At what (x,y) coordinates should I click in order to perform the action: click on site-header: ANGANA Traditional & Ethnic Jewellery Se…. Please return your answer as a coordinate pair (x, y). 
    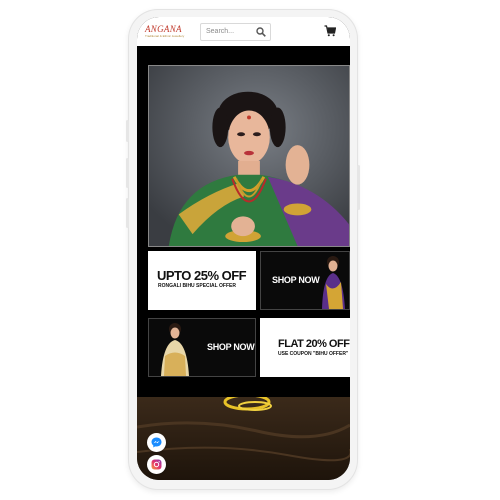
    Looking at the image, I should click on (243, 31).